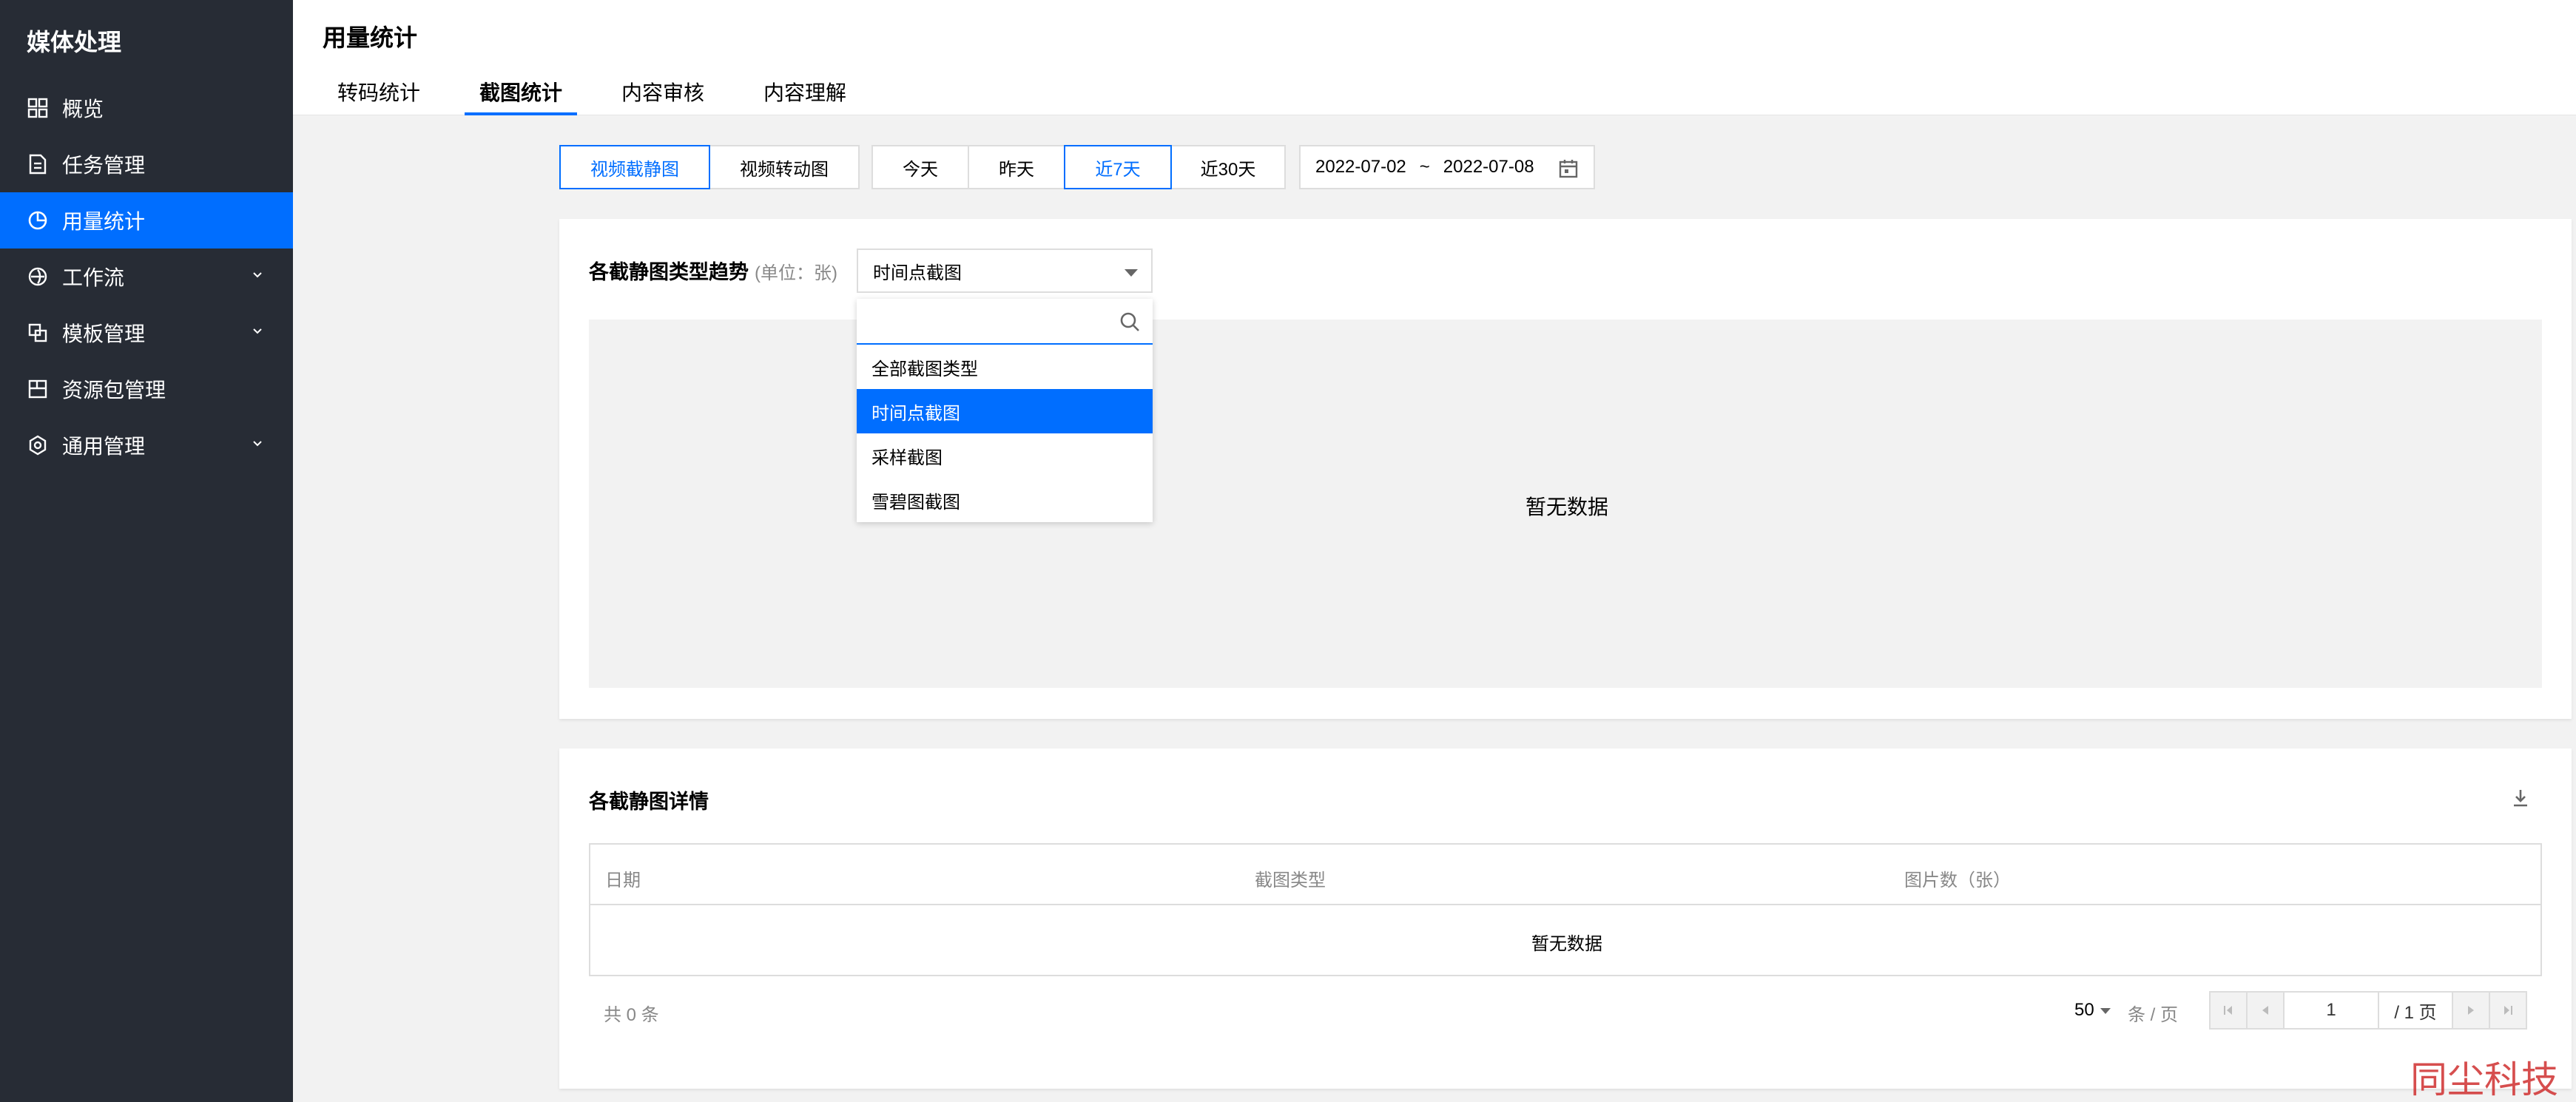  I want to click on type-button-static: 视频截静图, so click(634, 167).